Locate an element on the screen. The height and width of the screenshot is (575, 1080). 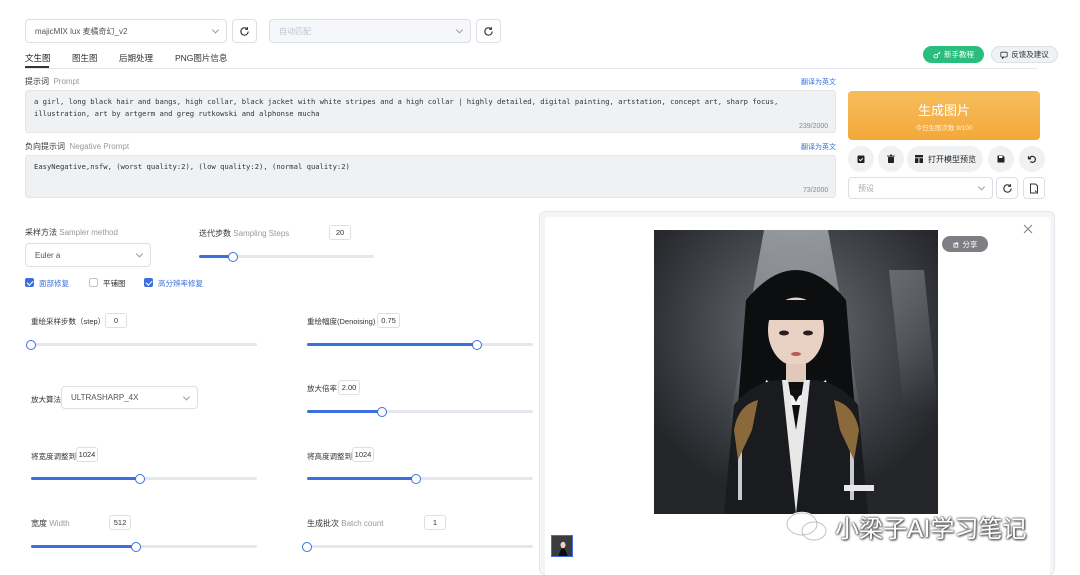
thumbnail-image is located at coordinates (562, 546).